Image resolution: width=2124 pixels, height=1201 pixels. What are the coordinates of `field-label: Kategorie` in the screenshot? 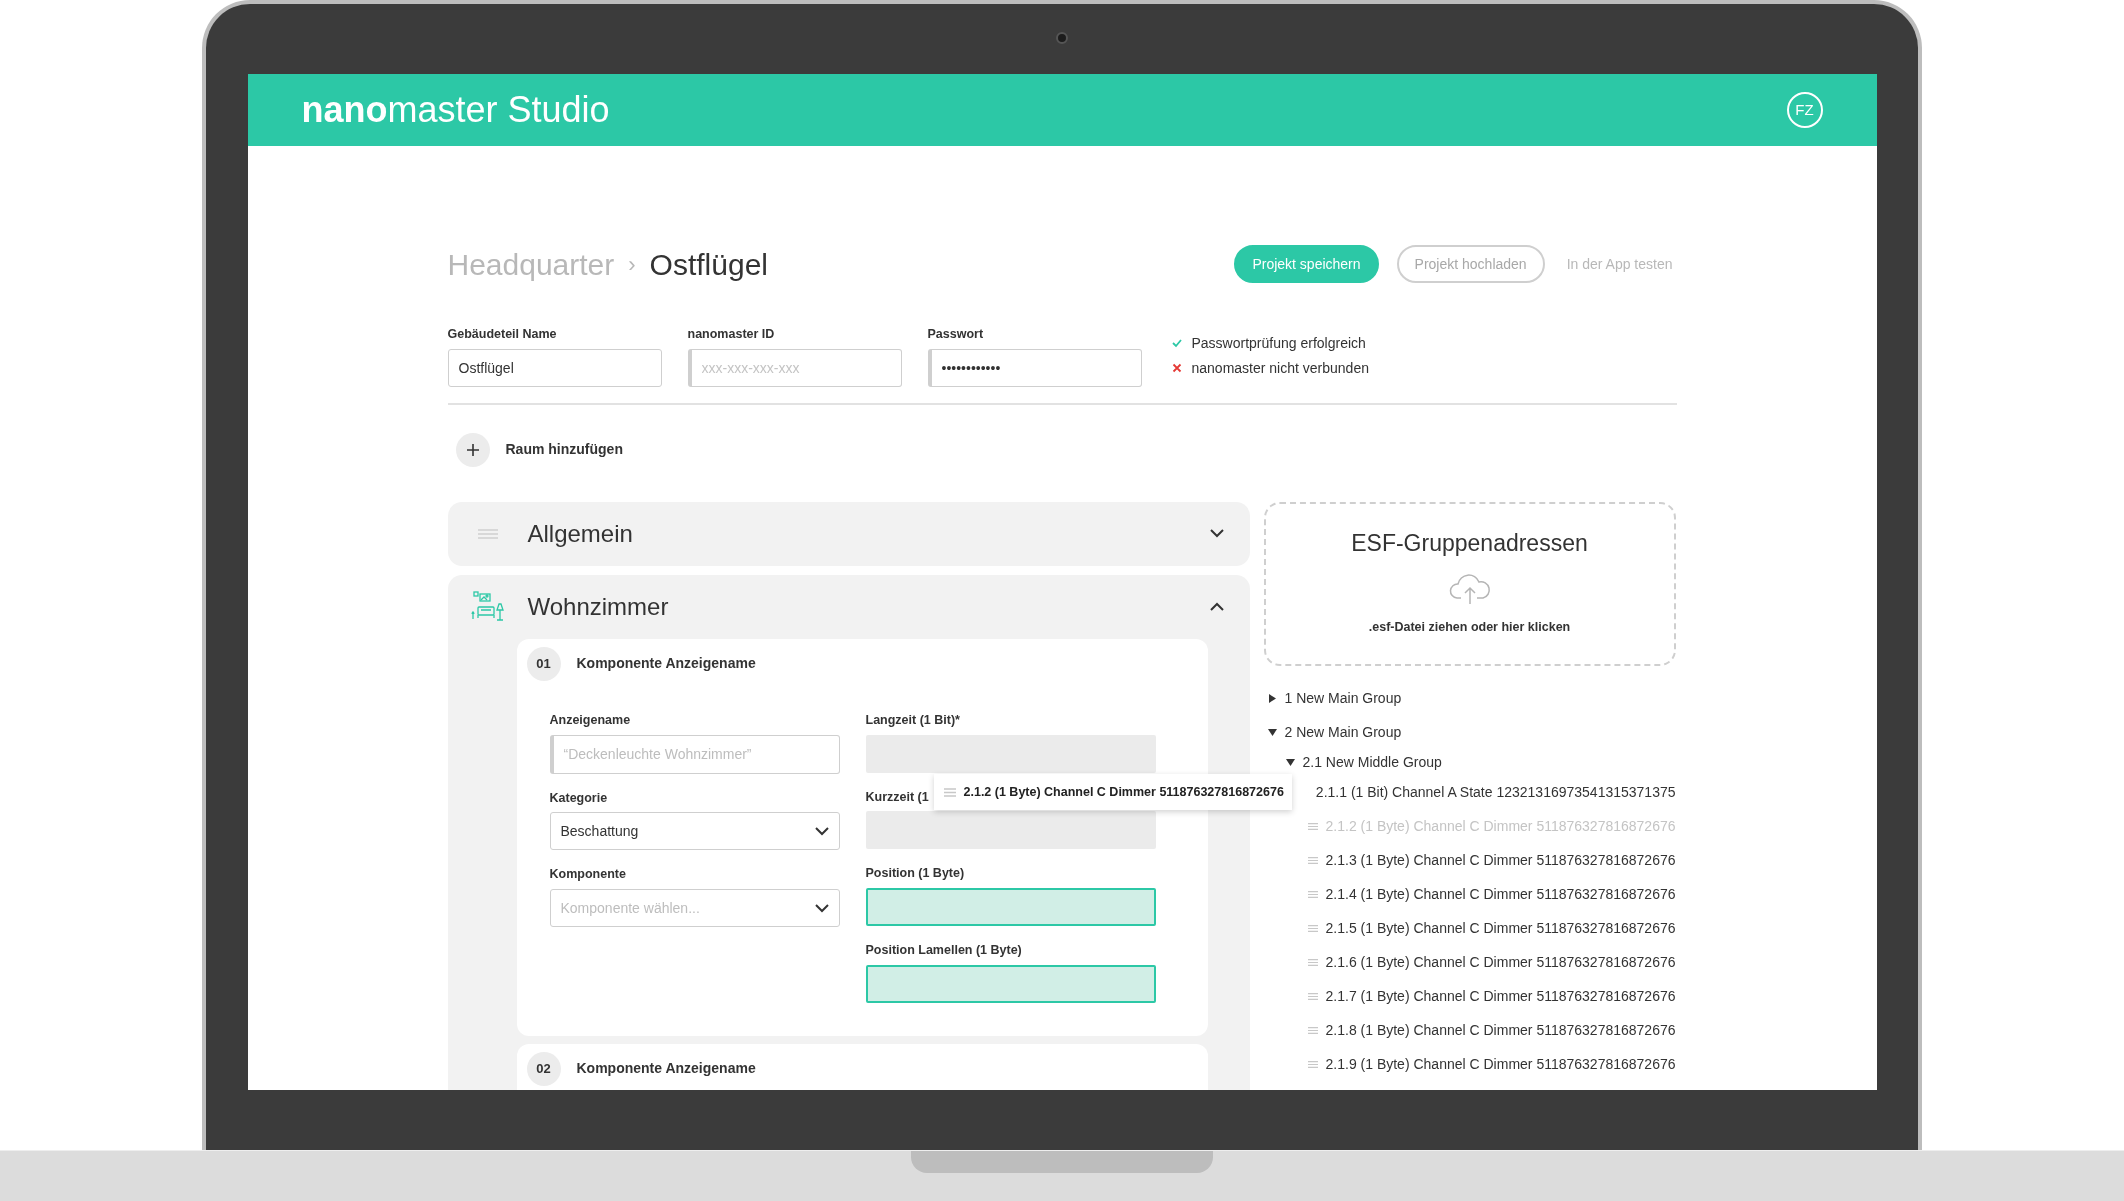 It's located at (578, 798).